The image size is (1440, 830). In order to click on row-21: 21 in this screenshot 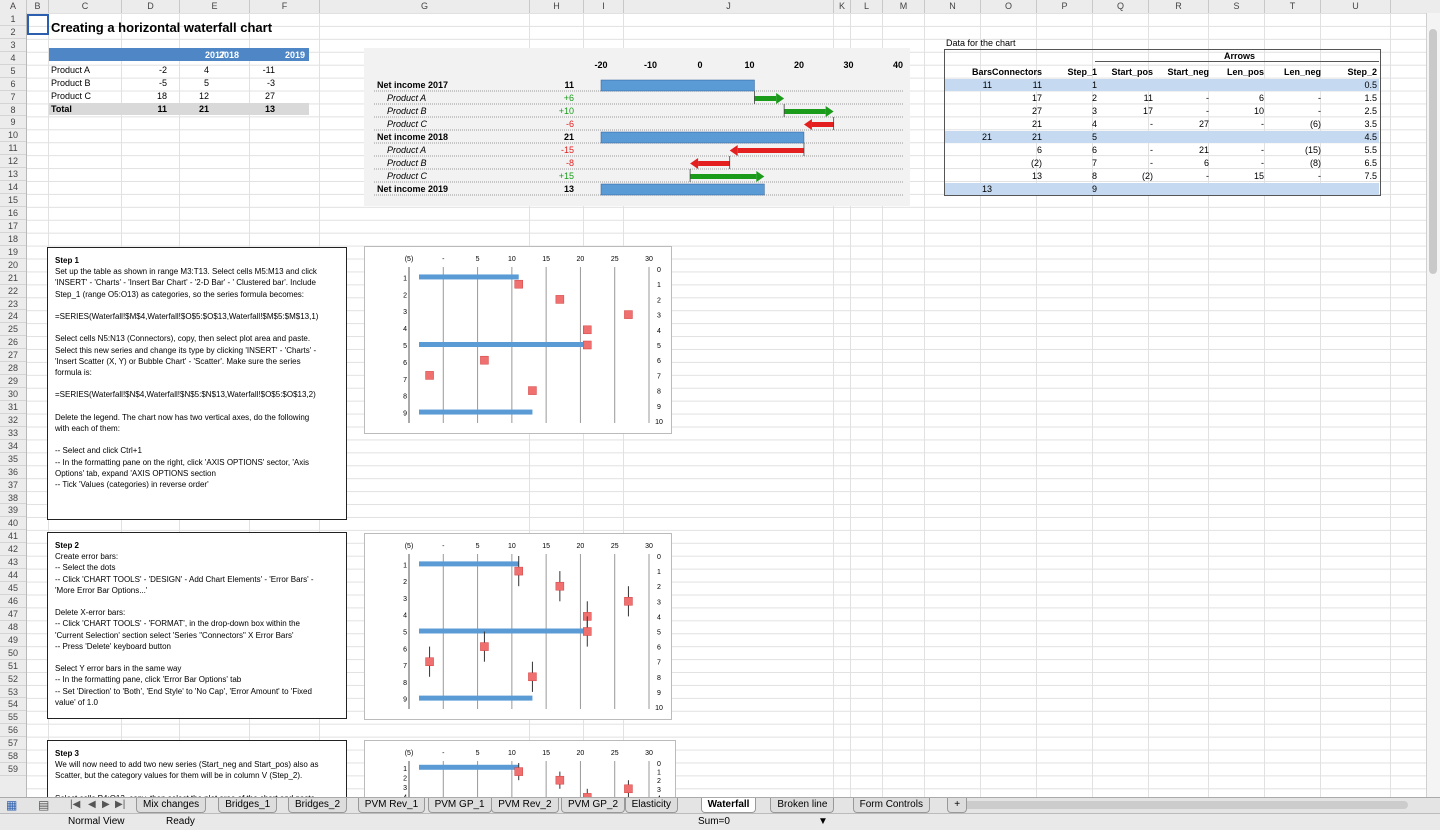, I will do `click(13, 278)`.